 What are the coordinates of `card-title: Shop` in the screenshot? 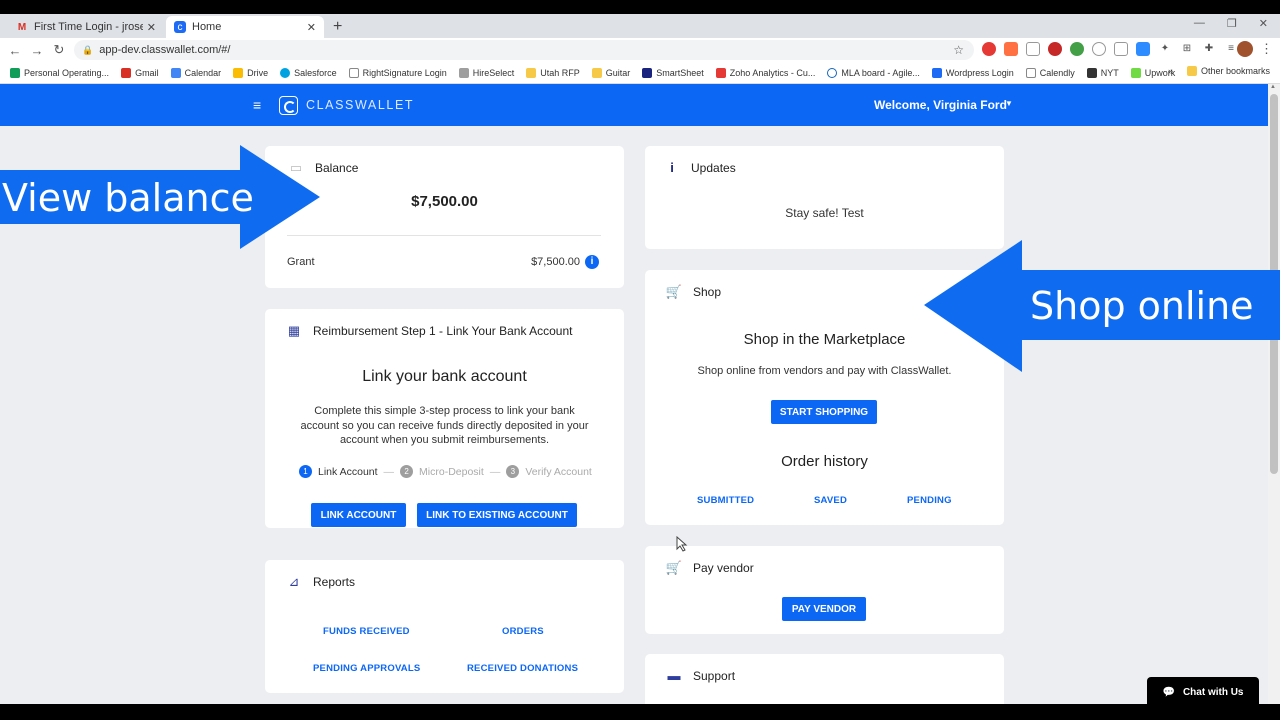 It's located at (707, 292).